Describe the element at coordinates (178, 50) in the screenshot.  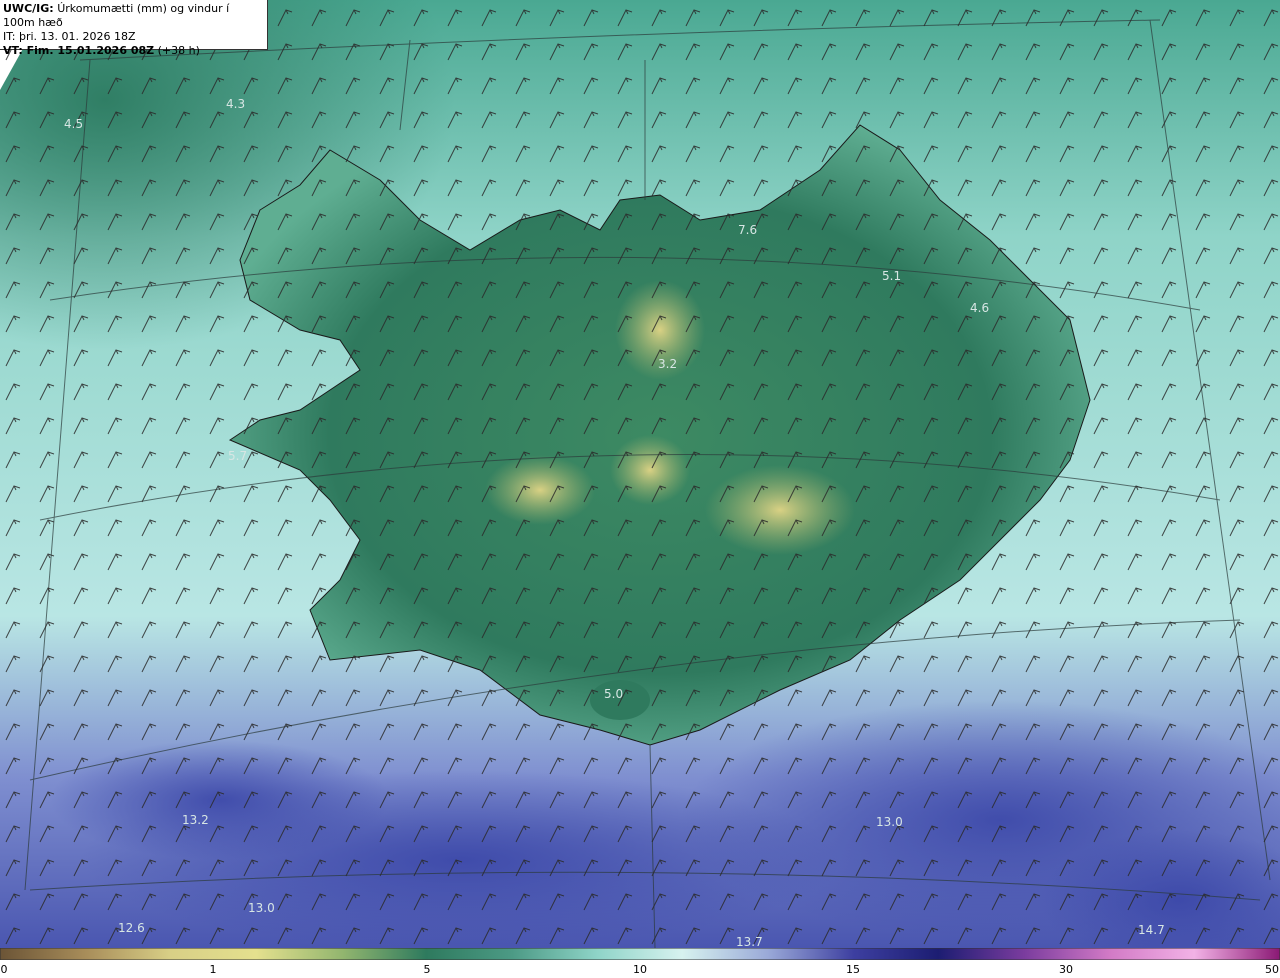
I see `forecast-lead: (+38 h)` at that location.